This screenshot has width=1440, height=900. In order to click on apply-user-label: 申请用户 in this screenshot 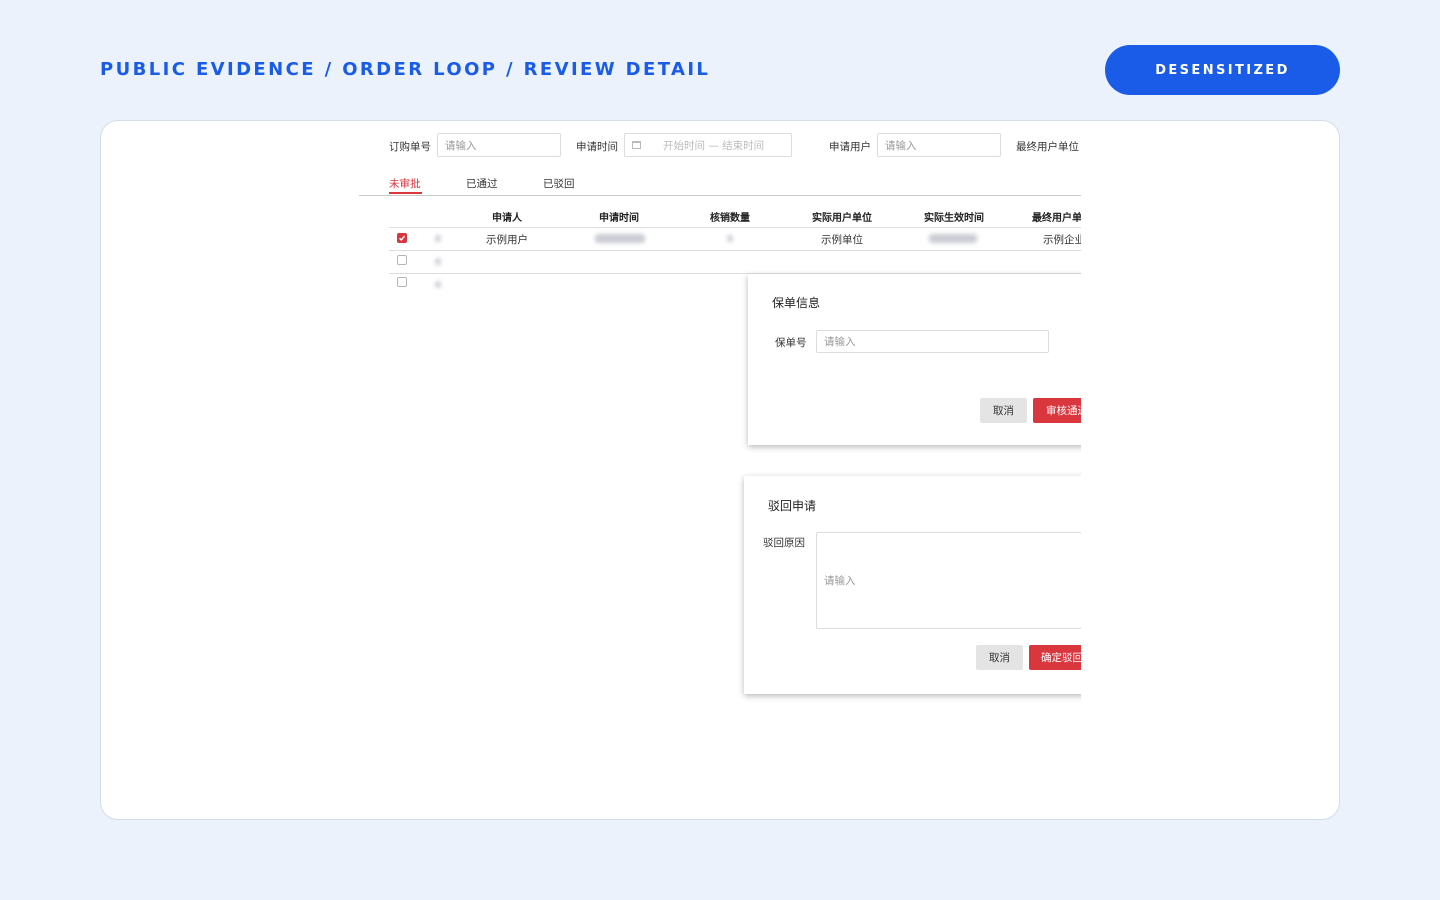, I will do `click(850, 147)`.